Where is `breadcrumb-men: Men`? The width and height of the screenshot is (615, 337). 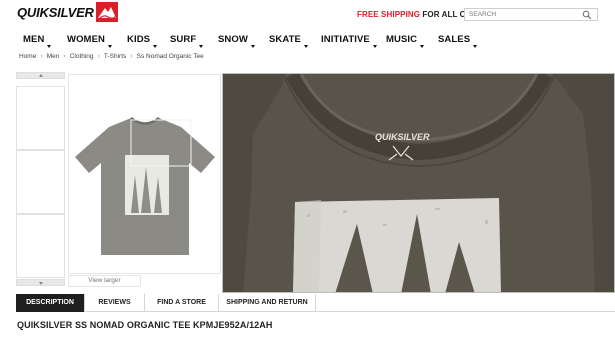 breadcrumb-men: Men is located at coordinates (53, 56).